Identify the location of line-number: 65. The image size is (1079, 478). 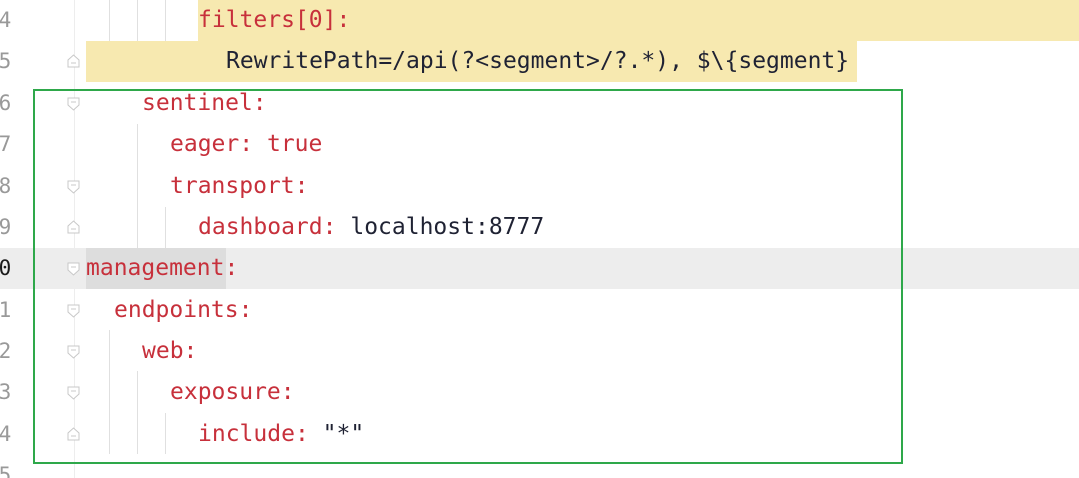
(6, 61).